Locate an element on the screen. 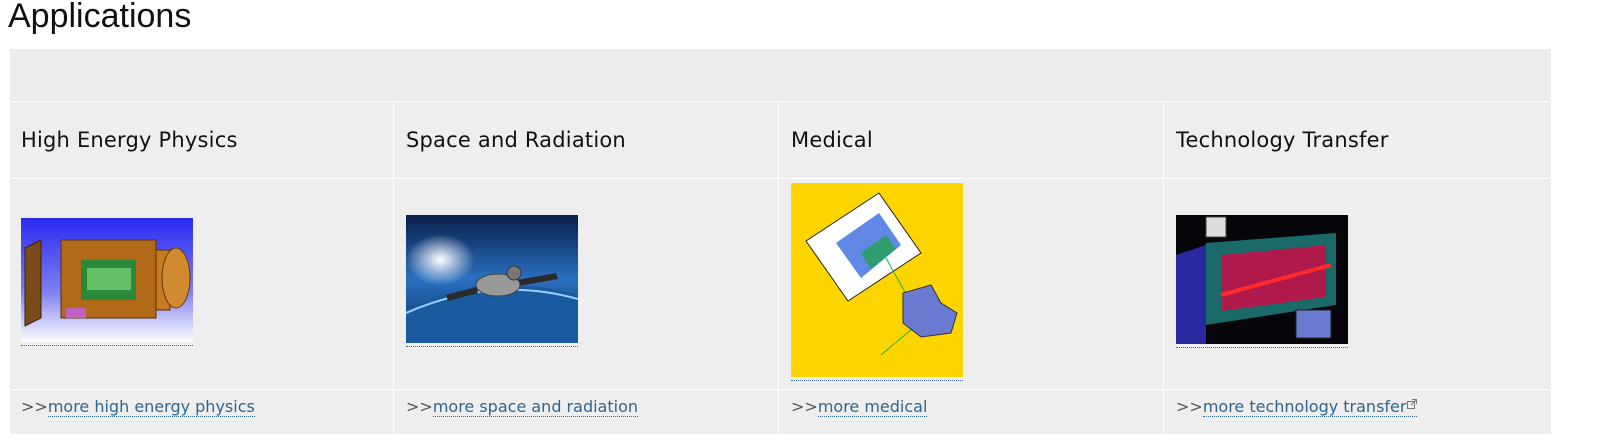  hep-detector-image is located at coordinates (107, 280).